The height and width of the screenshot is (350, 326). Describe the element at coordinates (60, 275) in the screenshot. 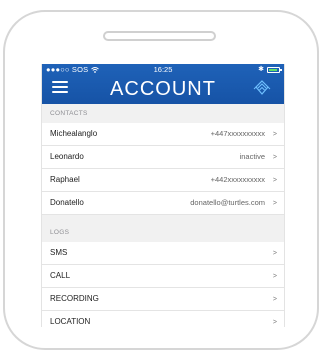

I see `log-name: CALL` at that location.